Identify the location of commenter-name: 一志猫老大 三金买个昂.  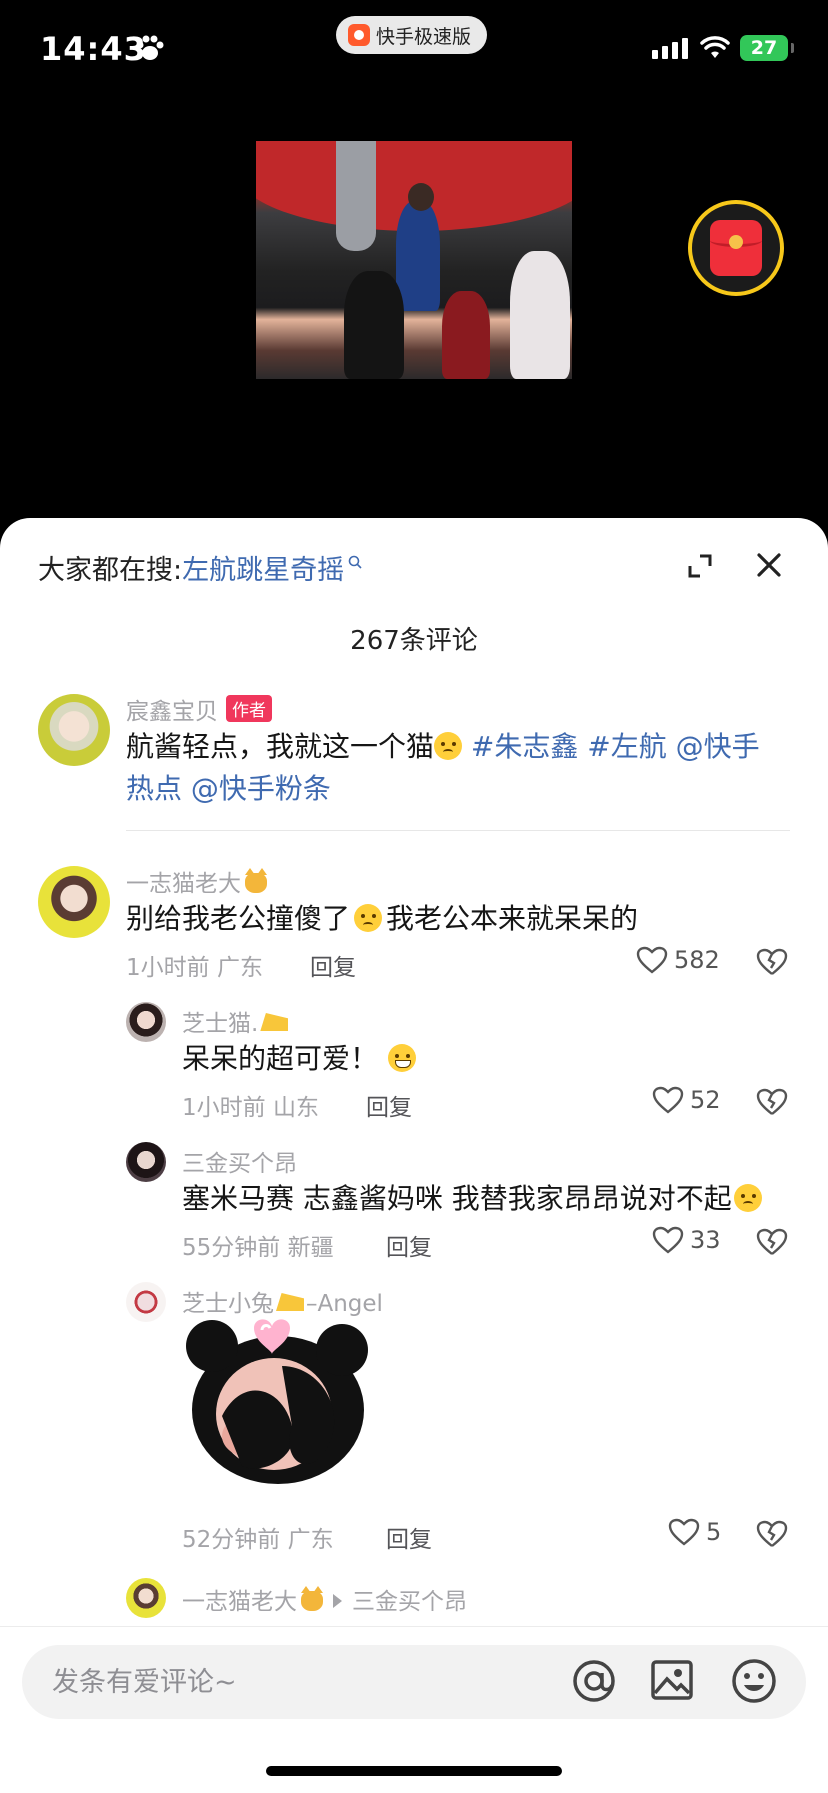
(324, 1599).